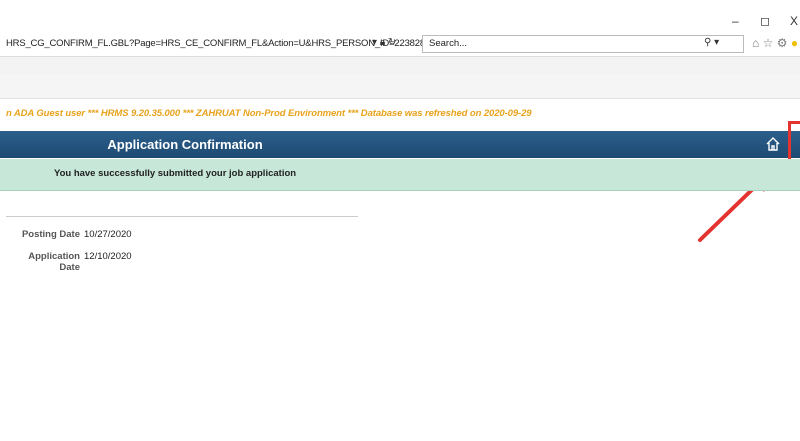  I want to click on page-title: Application Confirmation, so click(185, 144).